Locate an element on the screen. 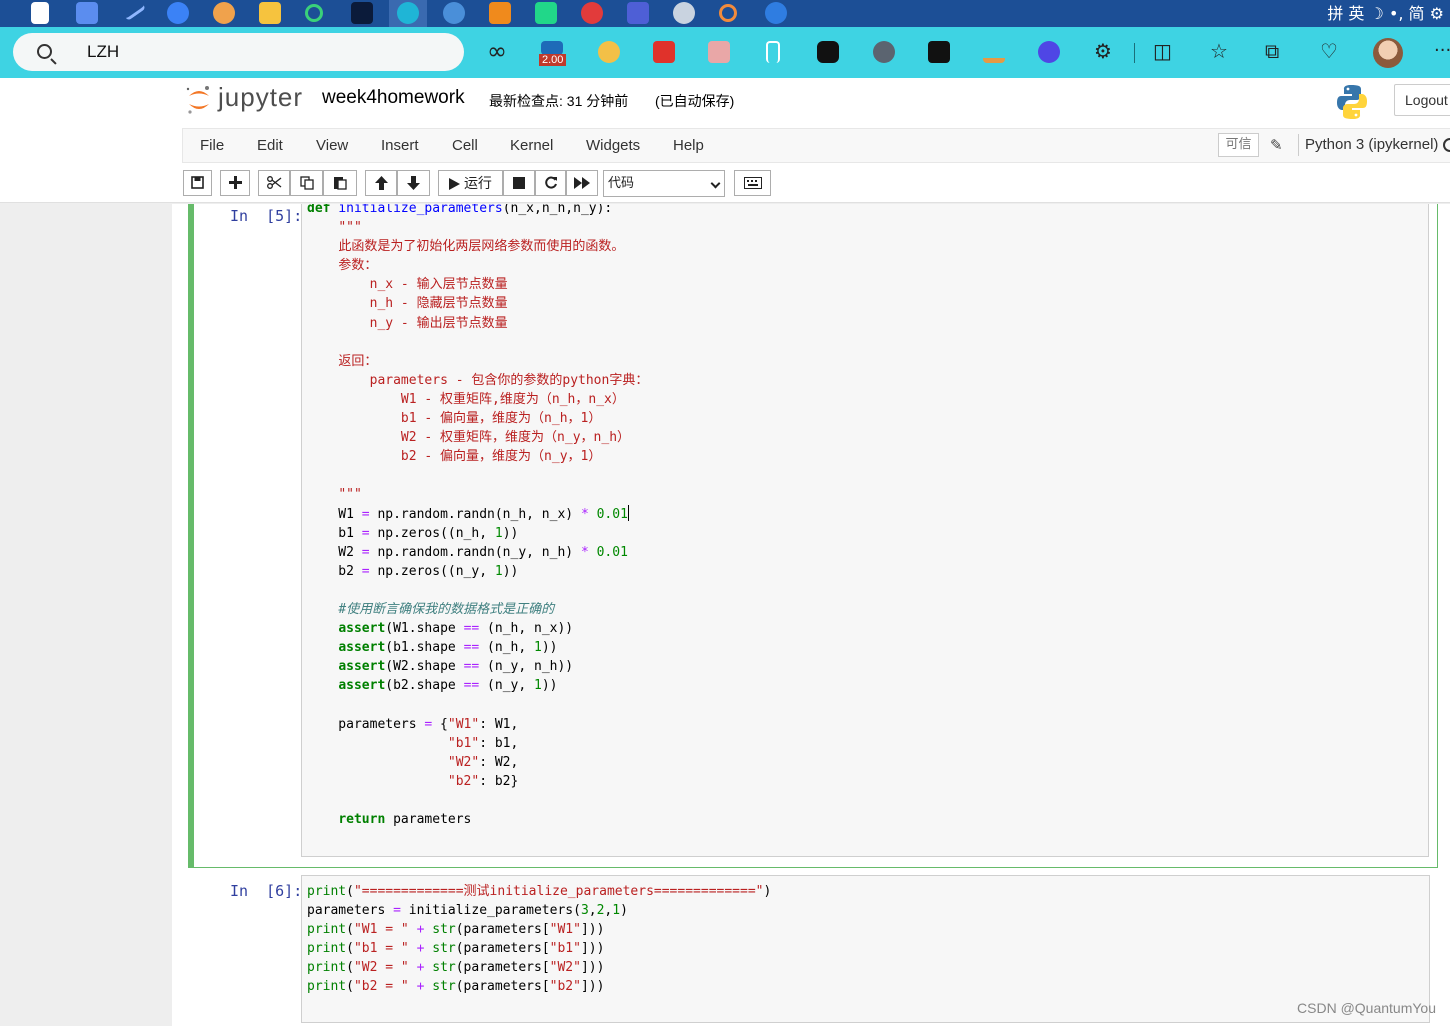 The height and width of the screenshot is (1026, 1450). panda-icon is located at coordinates (828, 52).